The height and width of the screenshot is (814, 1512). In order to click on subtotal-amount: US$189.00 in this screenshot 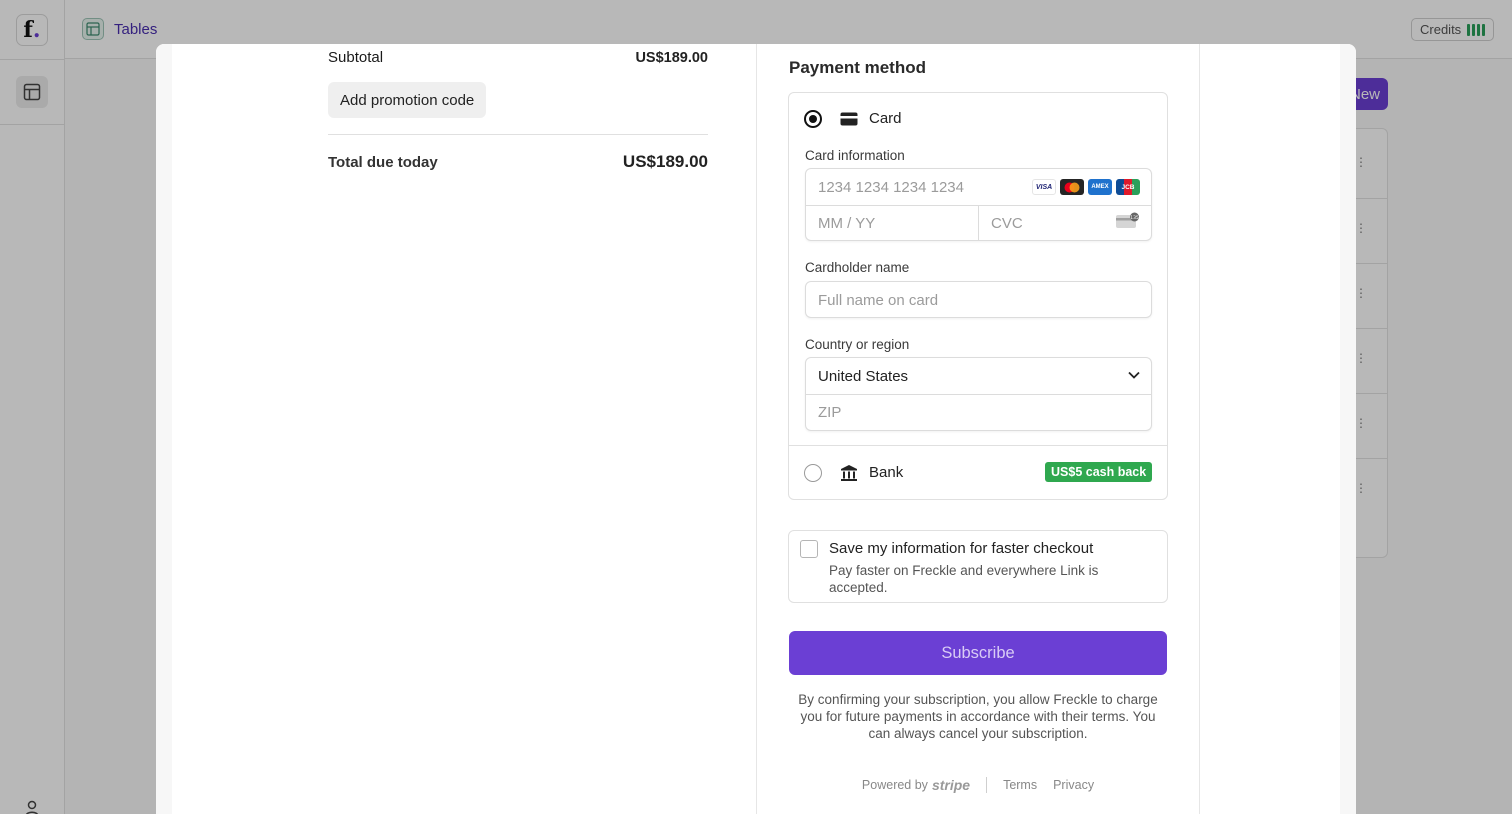, I will do `click(671, 57)`.